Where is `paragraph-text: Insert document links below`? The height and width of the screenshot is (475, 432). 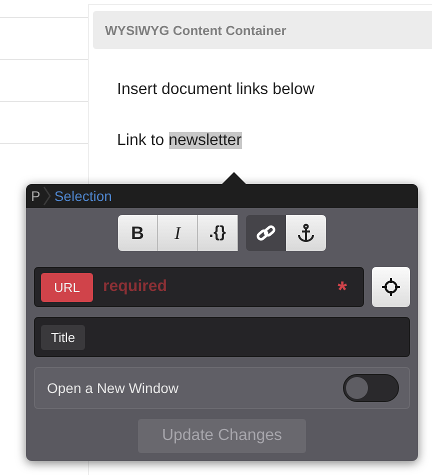 paragraph-text: Insert document links below is located at coordinates (216, 90).